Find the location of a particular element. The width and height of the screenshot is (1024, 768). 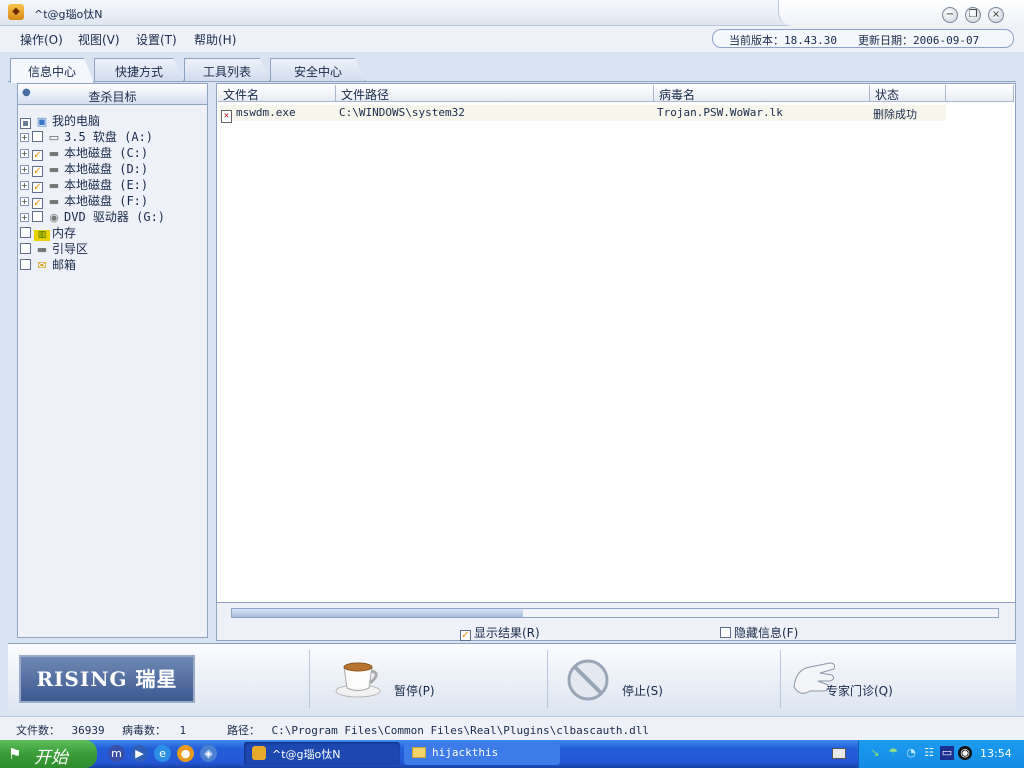

show-results-checkbox: ✓ is located at coordinates (465, 635).